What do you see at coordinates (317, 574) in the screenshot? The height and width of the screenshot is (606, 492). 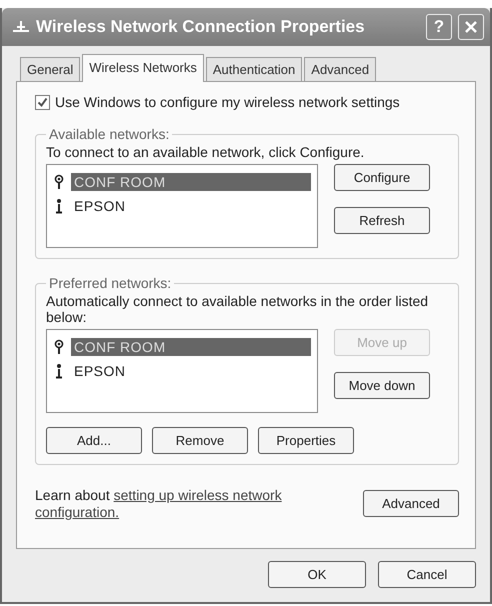 I see `dialog-button: OK` at bounding box center [317, 574].